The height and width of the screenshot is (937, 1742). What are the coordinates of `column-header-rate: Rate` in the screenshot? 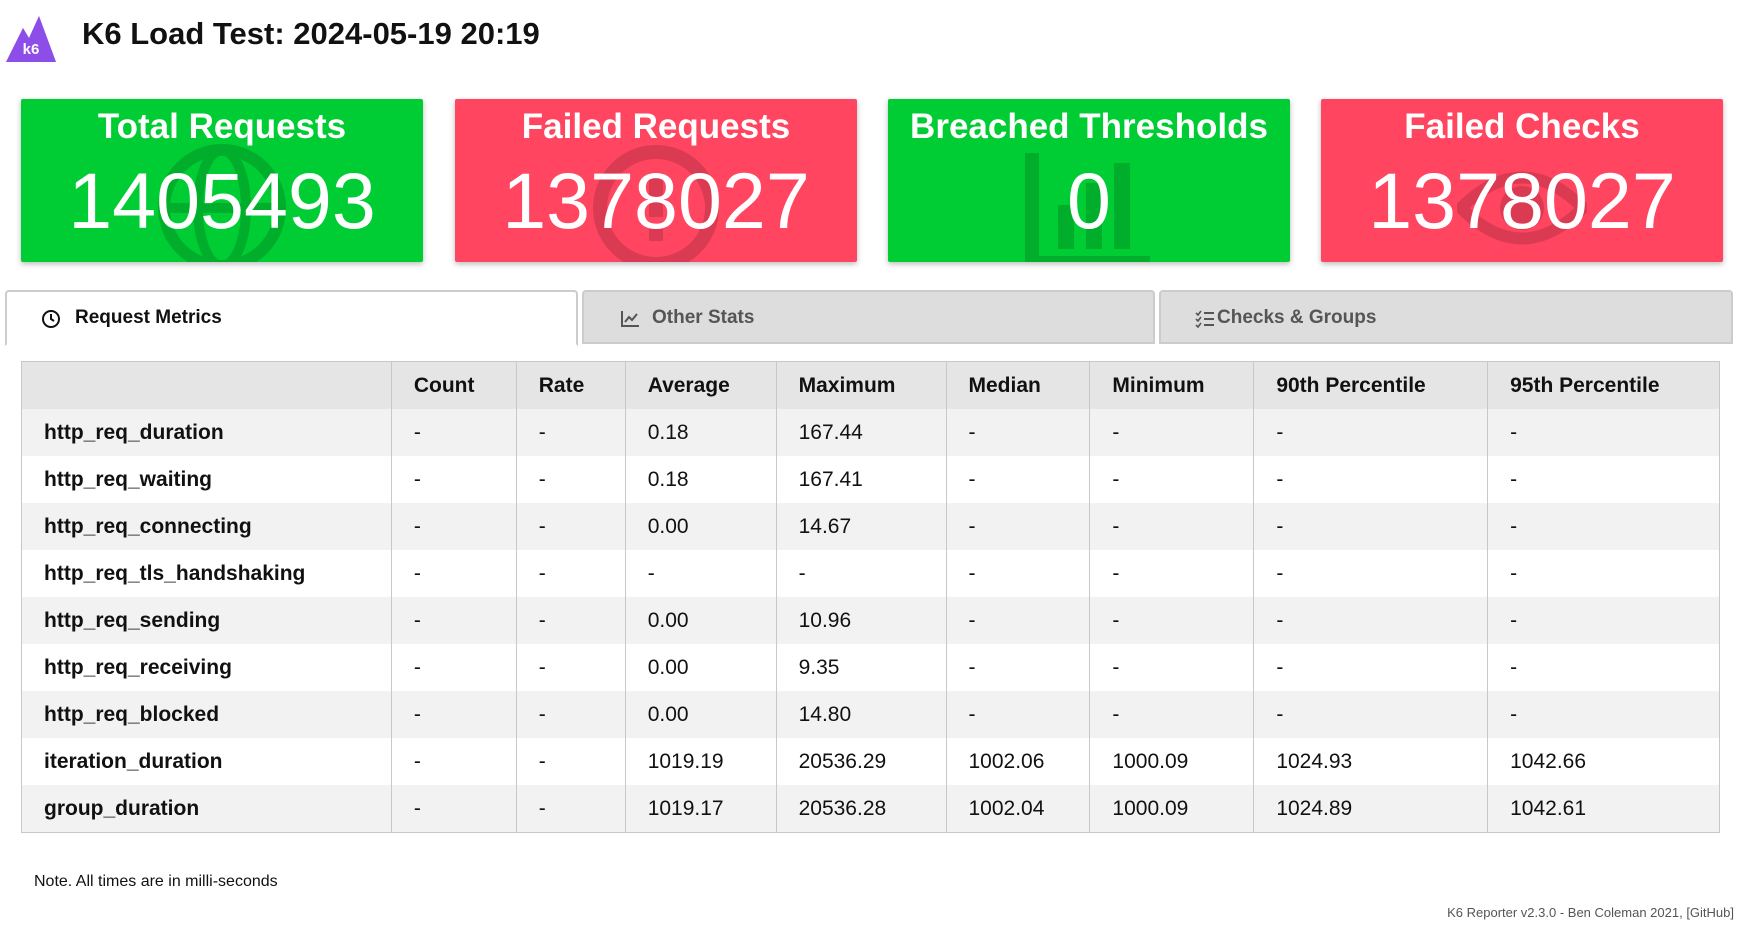 It's located at (570, 385).